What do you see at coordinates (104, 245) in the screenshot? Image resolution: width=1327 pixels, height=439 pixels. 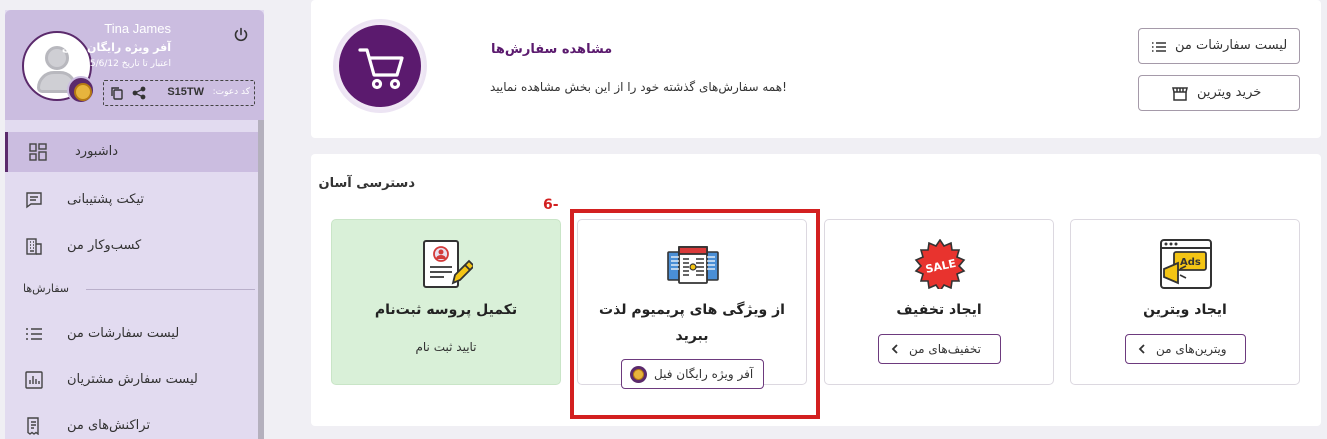 I see `sidebar-item-label: کسب‌وکار من` at bounding box center [104, 245].